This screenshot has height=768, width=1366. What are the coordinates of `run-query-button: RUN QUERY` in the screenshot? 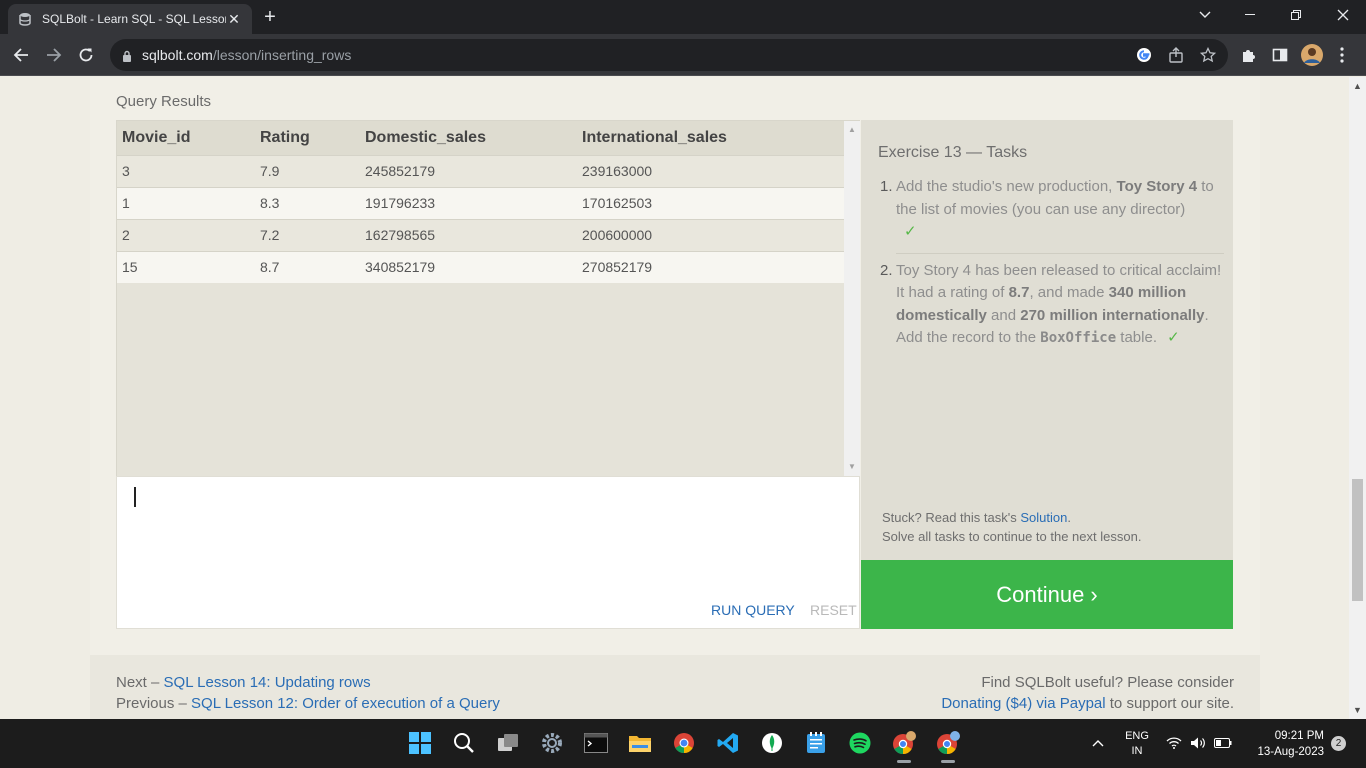 It's located at (753, 610).